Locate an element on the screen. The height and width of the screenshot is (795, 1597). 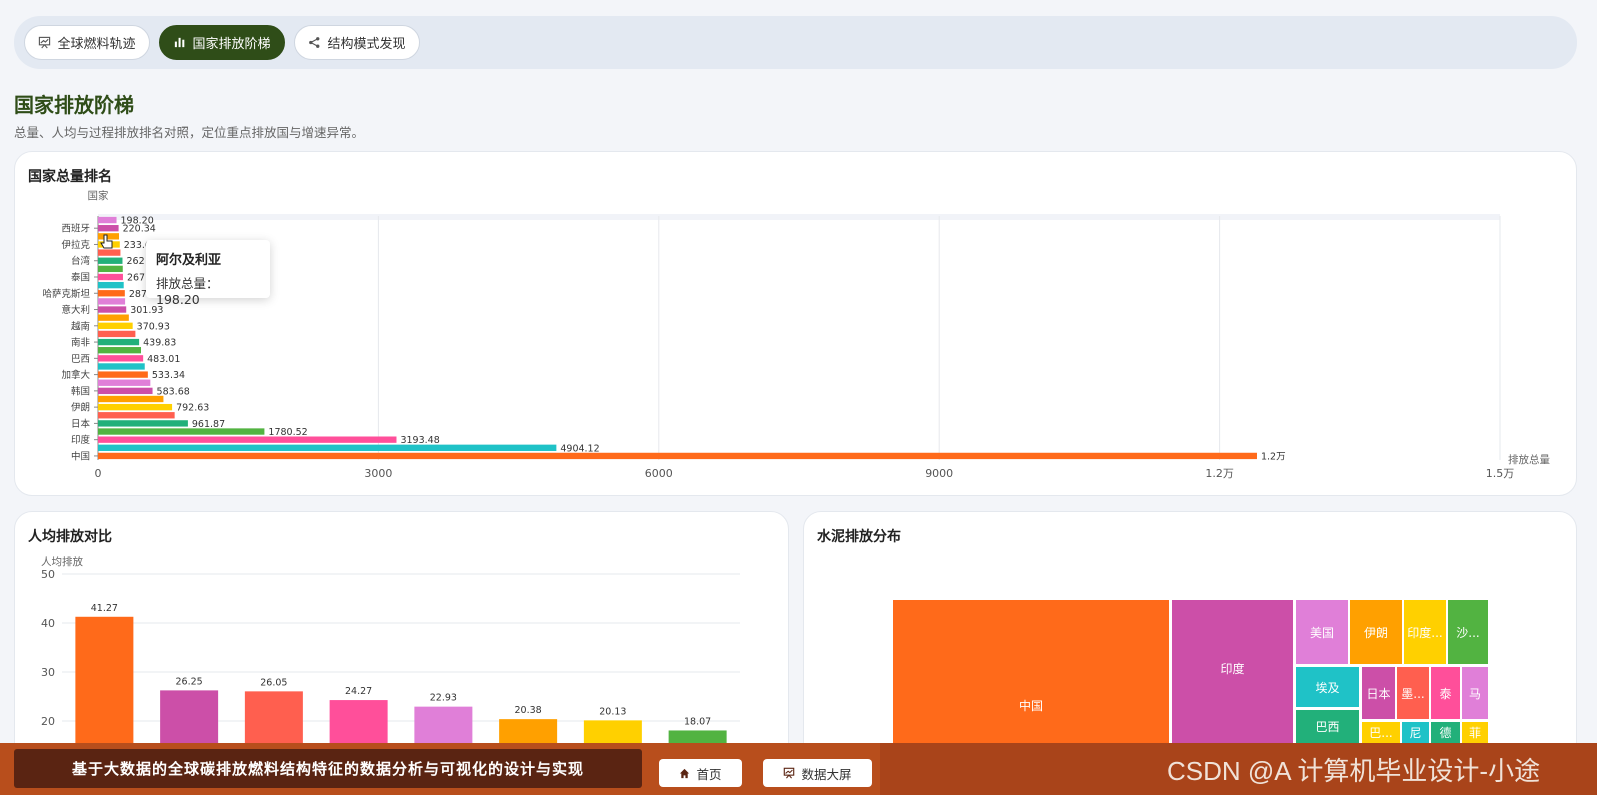
bar-value-label: 18.07 is located at coordinates (697, 721).